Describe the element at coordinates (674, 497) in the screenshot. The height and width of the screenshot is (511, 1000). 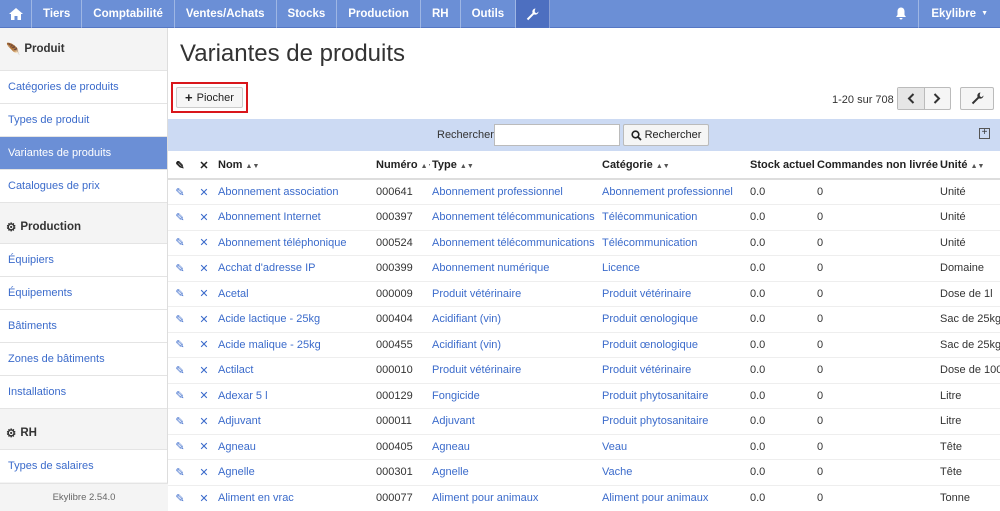
I see `cell-categorie: Aliment pour animaux` at that location.